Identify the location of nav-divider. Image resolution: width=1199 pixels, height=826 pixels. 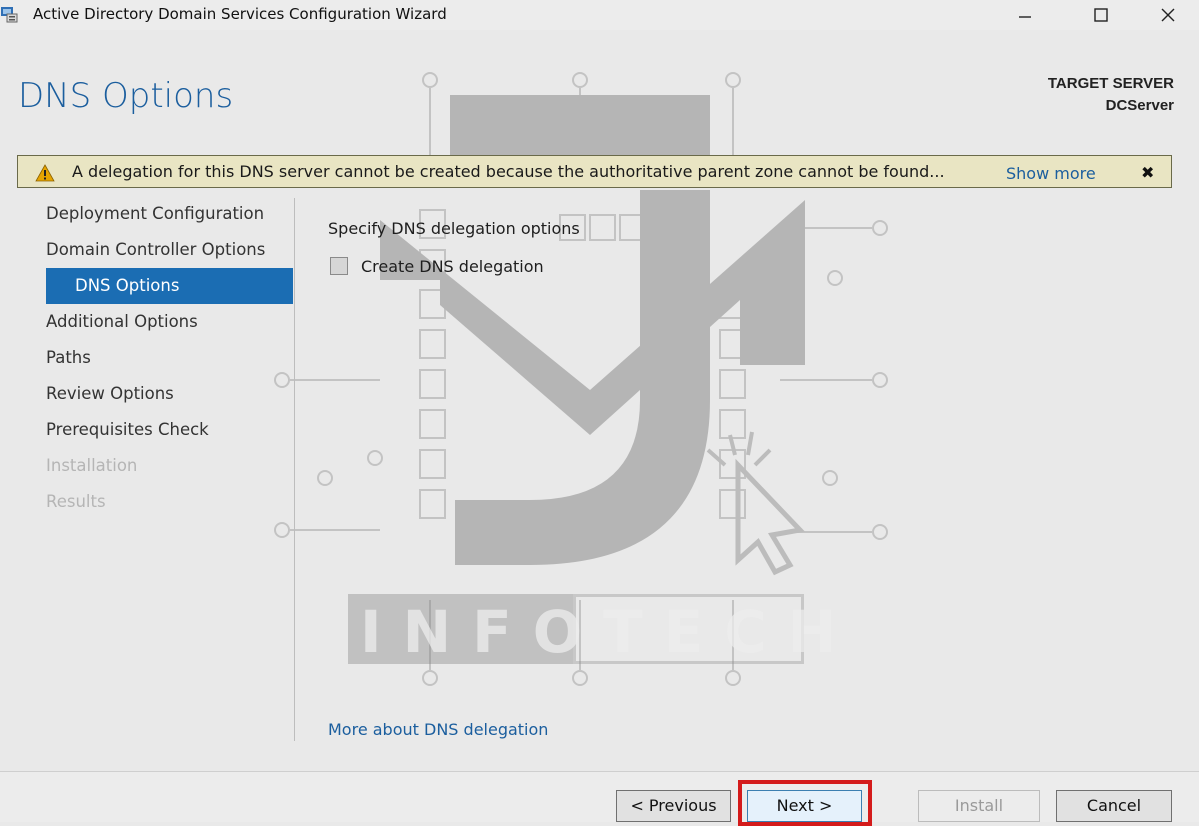
(294, 469).